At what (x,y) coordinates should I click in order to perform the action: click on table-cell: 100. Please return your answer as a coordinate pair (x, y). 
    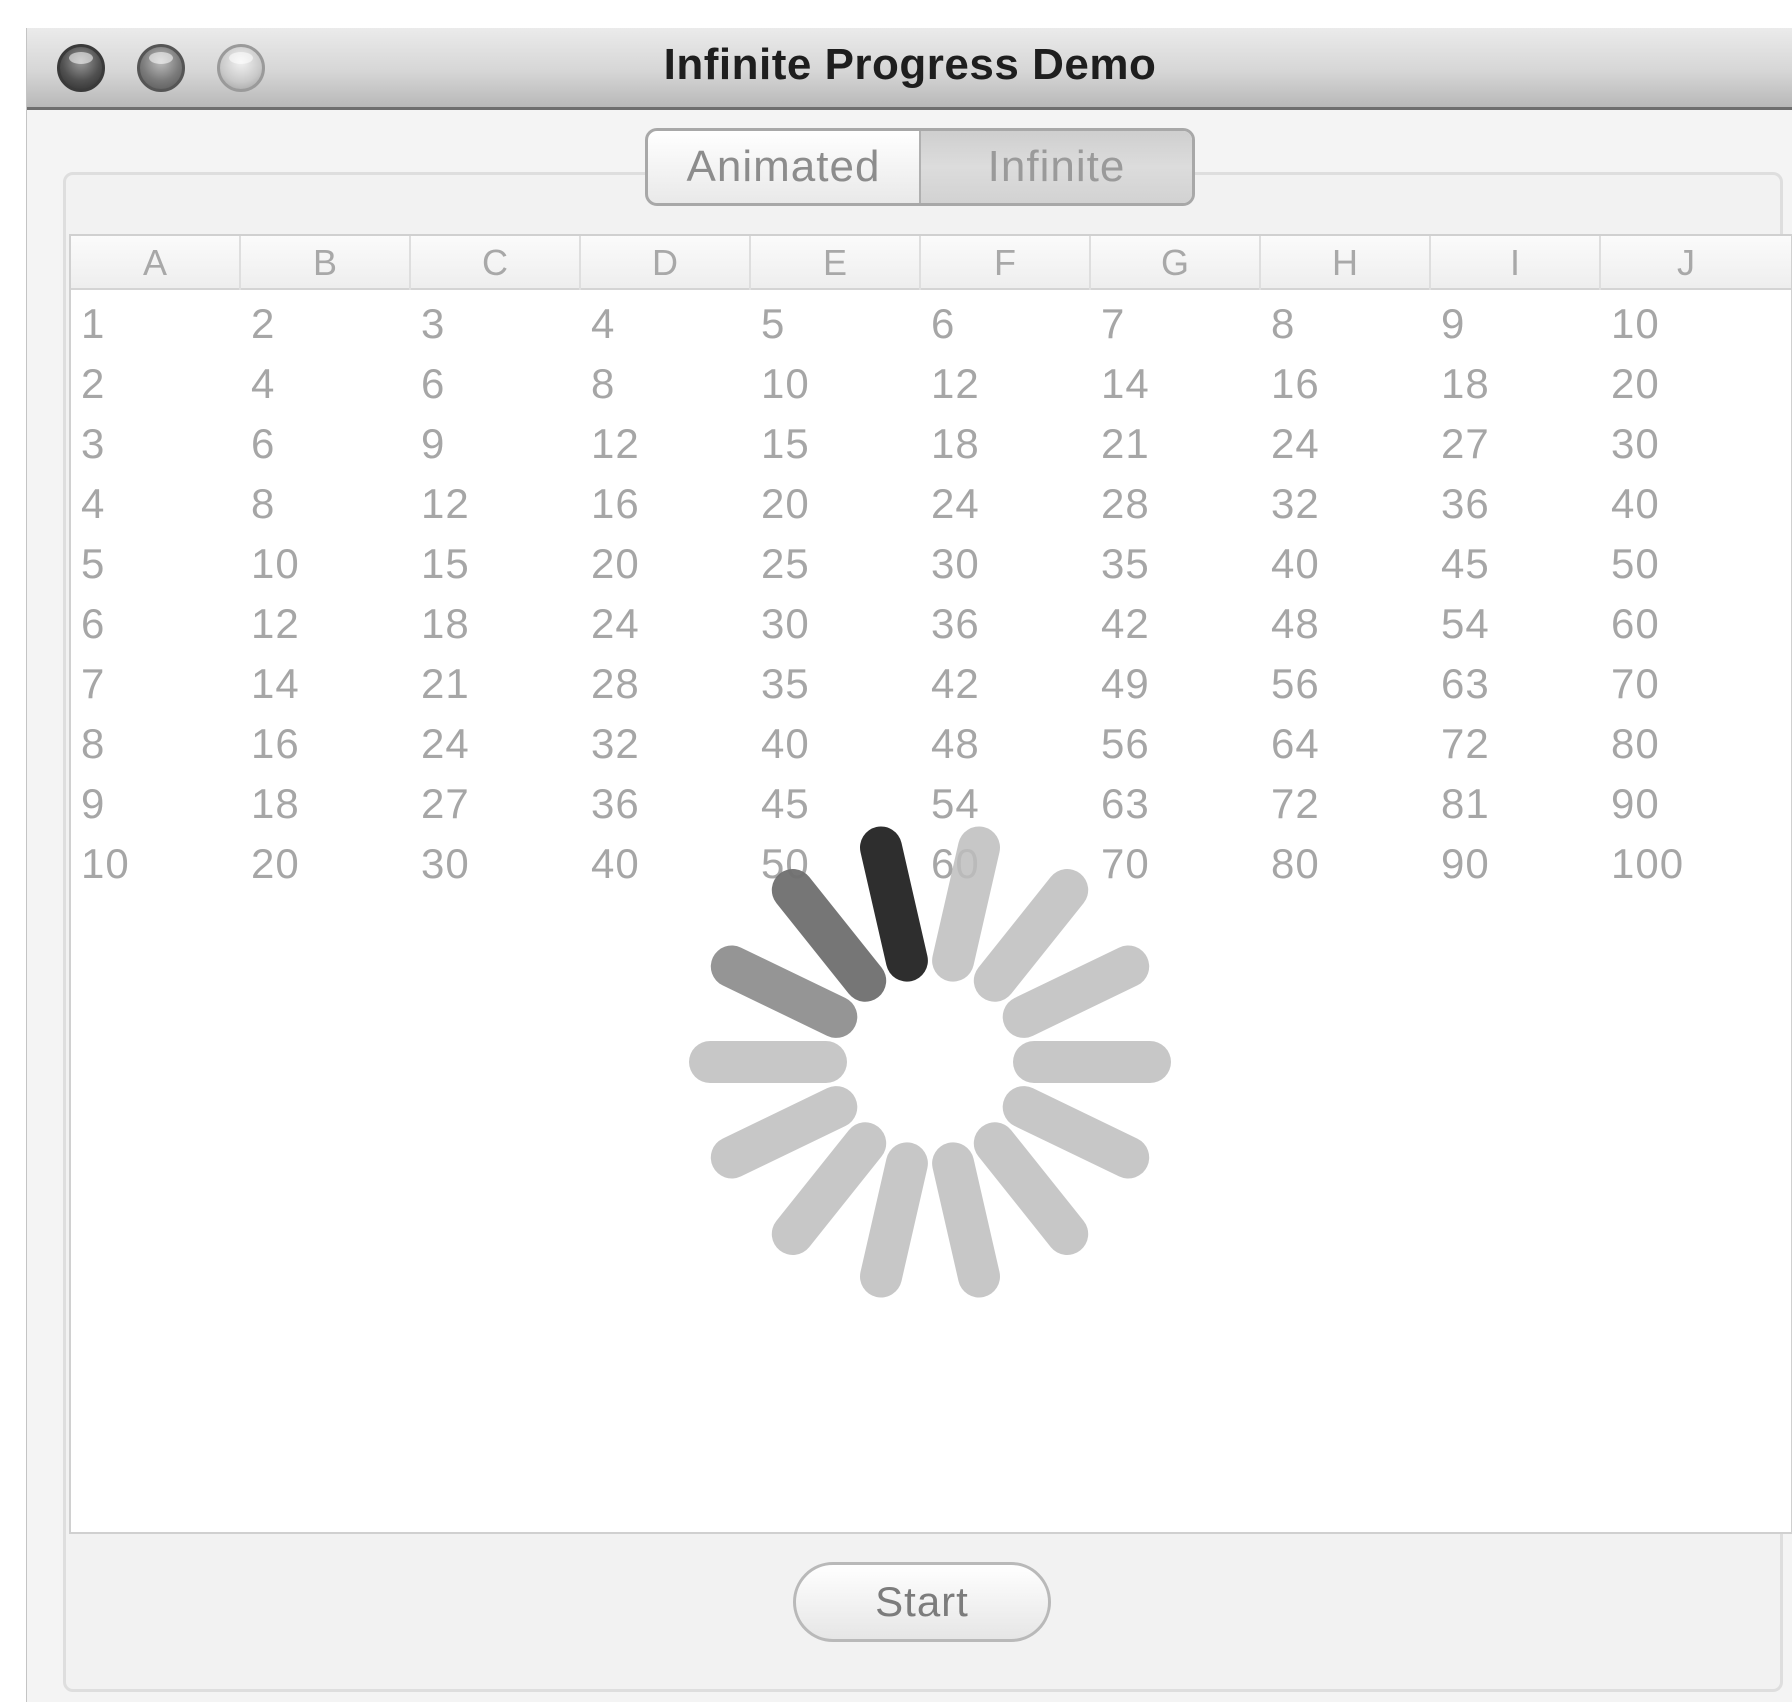
    Looking at the image, I should click on (1686, 864).